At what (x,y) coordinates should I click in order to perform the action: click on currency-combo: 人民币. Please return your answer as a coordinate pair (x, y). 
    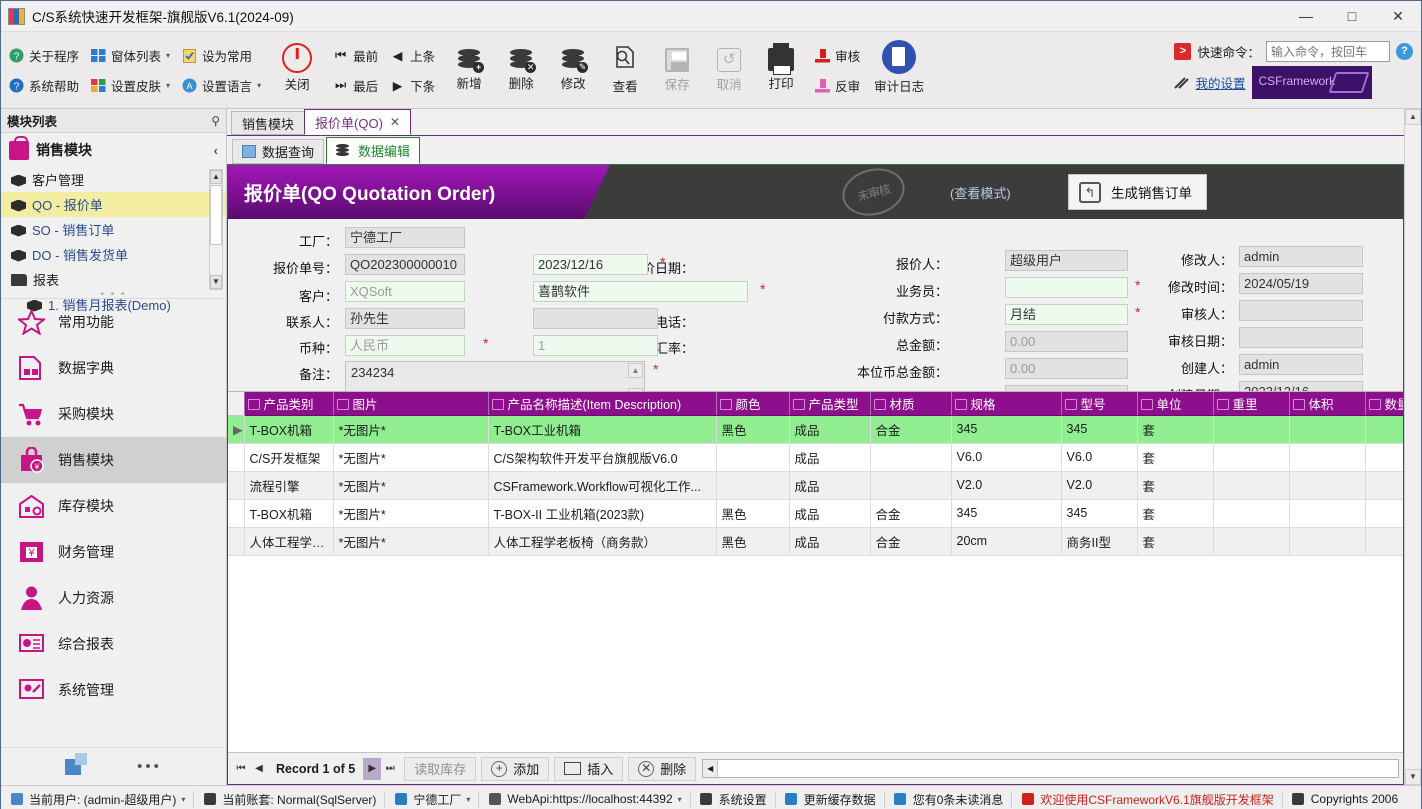
    Looking at the image, I should click on (405, 345).